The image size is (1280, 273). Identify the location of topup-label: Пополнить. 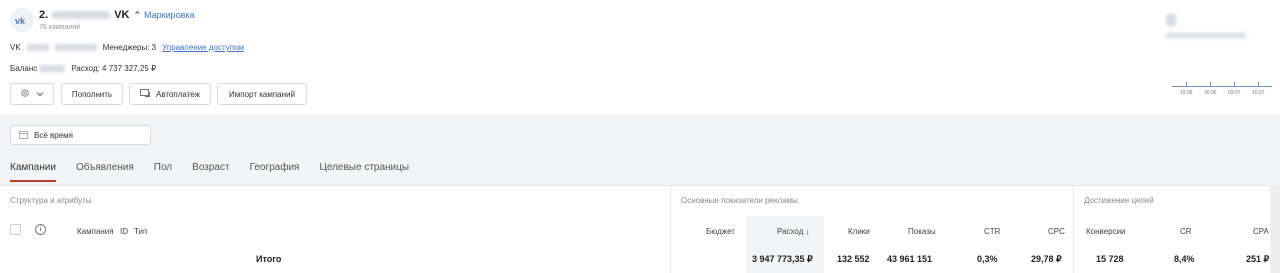
(92, 94).